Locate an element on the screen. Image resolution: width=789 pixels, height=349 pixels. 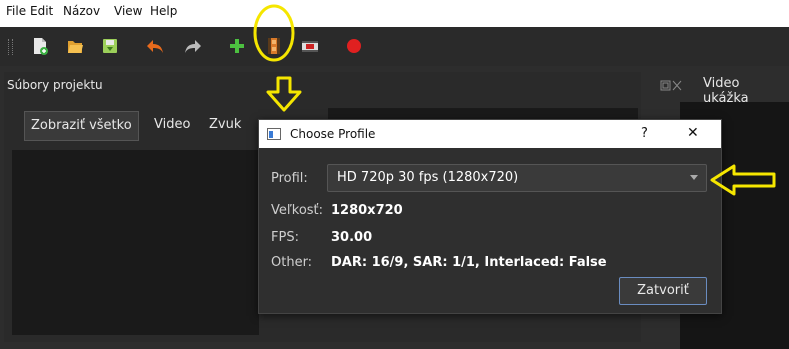
highlight-circle is located at coordinates (274, 33).